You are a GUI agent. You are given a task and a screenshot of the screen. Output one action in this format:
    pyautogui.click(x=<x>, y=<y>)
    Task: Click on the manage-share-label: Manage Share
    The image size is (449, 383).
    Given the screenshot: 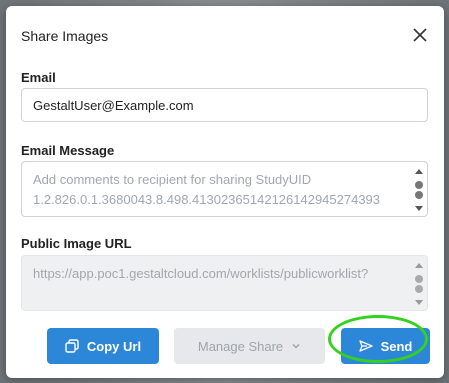 What is the action you would take?
    pyautogui.click(x=240, y=346)
    